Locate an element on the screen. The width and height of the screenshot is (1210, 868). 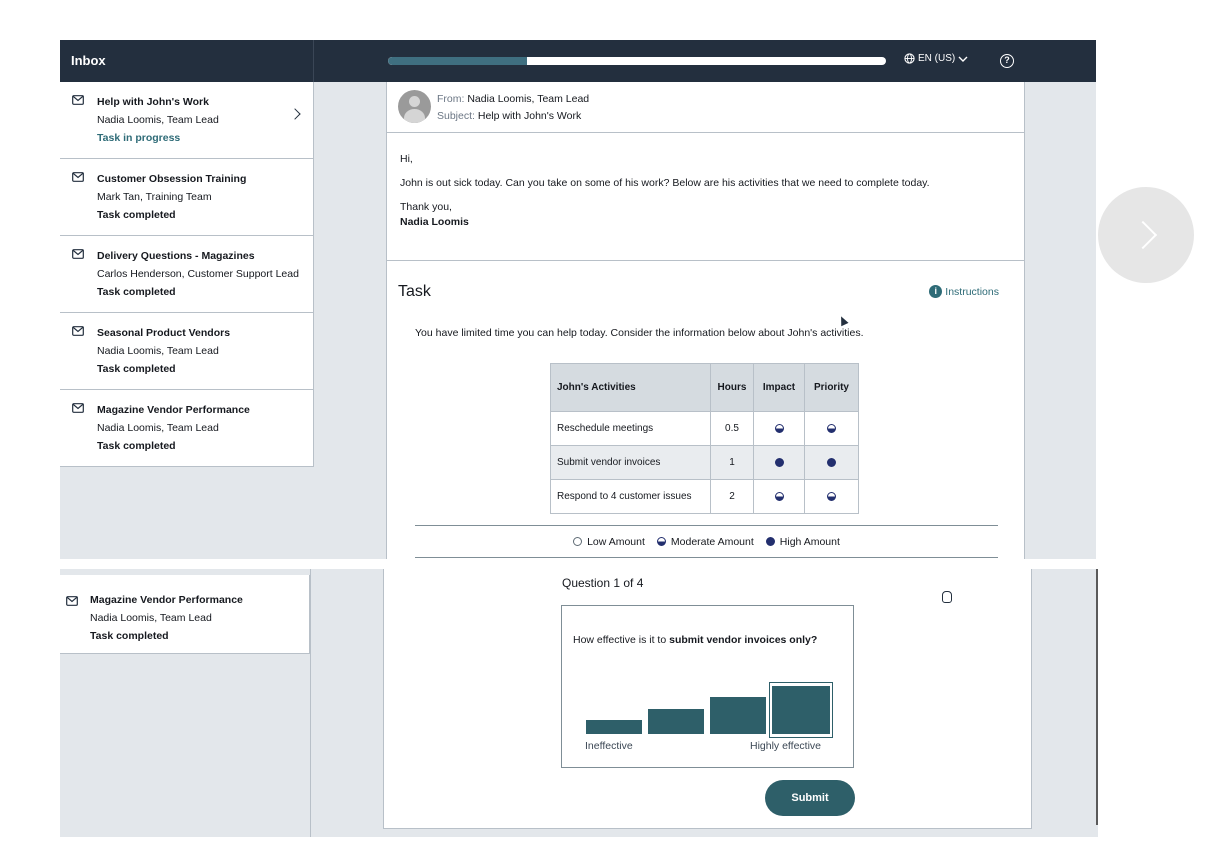
progress-fill is located at coordinates (458, 61).